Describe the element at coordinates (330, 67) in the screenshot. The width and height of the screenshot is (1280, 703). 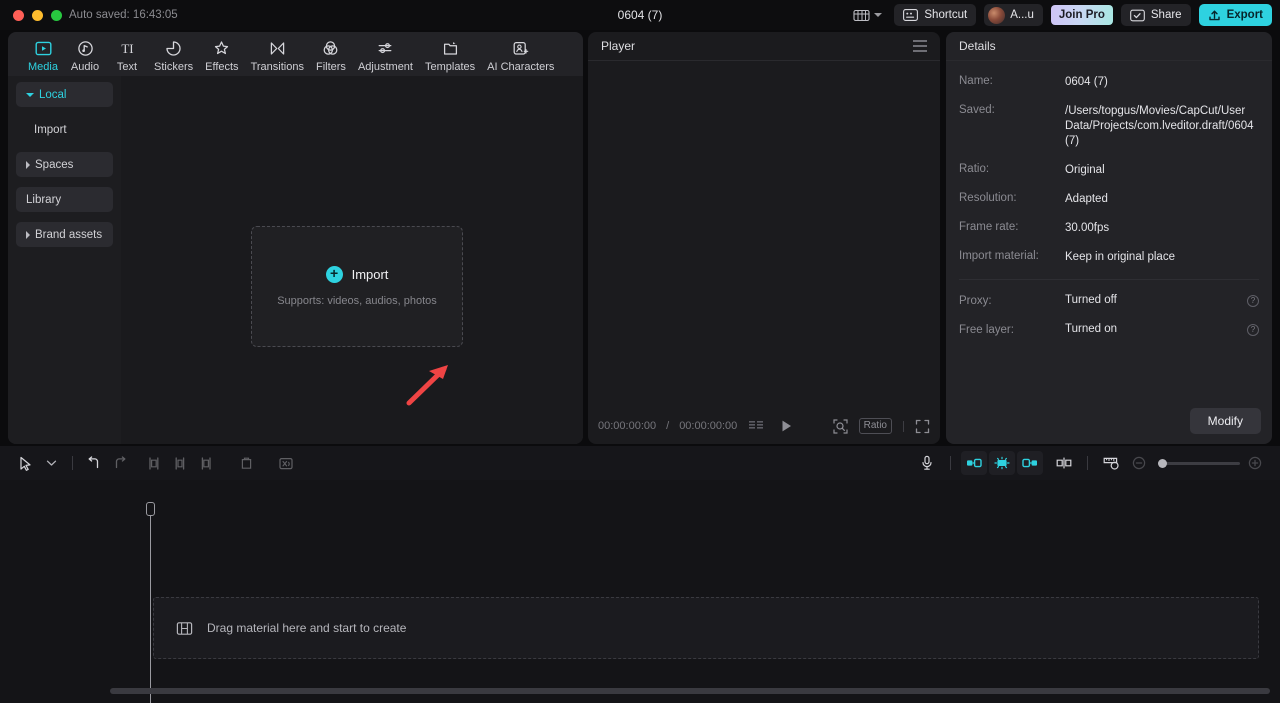
I see `tab-filters-label: Filters` at that location.